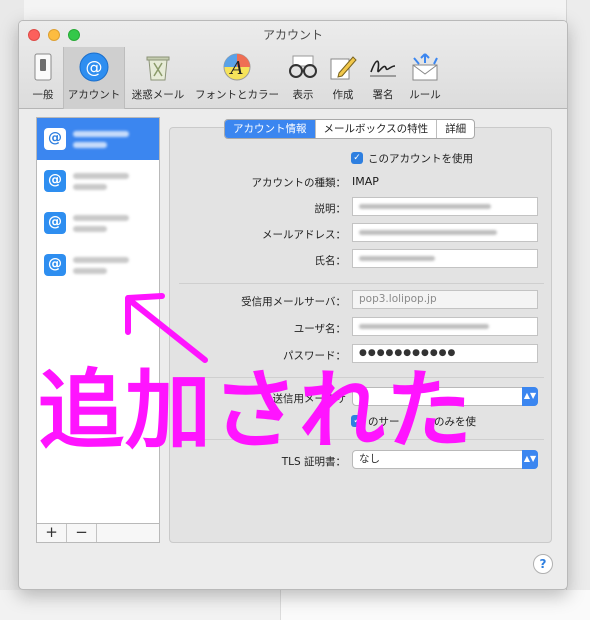 The image size is (590, 620). Describe the element at coordinates (578, 310) in the screenshot. I see `desktop-background-right` at that location.